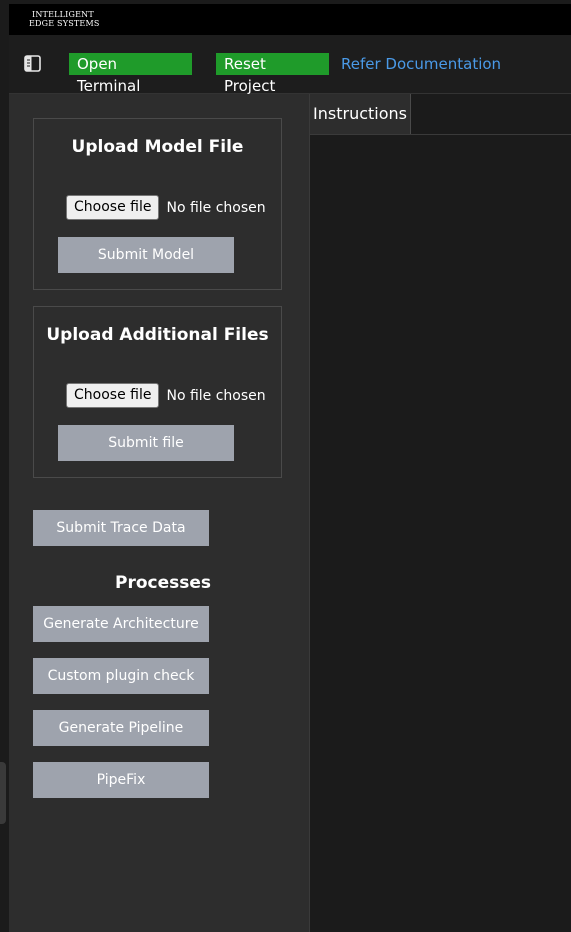 This screenshot has width=571, height=932. I want to click on custom-plugin-check-button: Custom plugin check, so click(121, 676).